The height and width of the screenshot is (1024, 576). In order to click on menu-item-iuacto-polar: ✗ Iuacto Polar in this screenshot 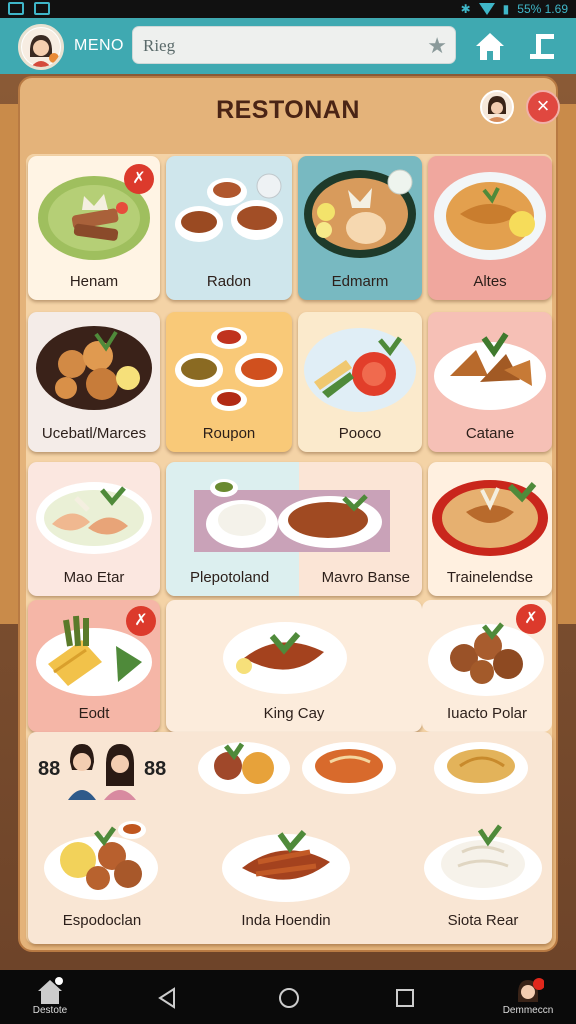, I will do `click(487, 666)`.